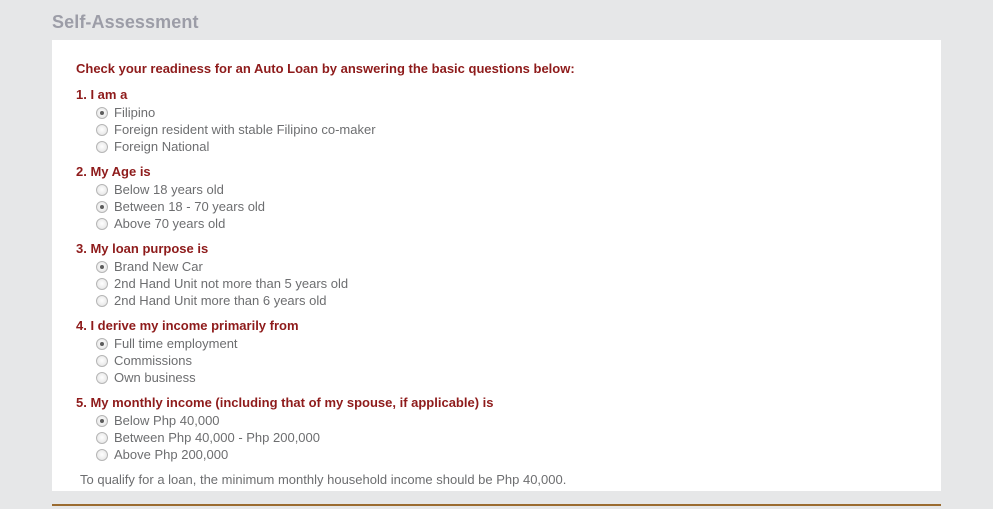 The image size is (993, 509). I want to click on option-row: Between Php 40,000 - Php 200,000, so click(509, 437).